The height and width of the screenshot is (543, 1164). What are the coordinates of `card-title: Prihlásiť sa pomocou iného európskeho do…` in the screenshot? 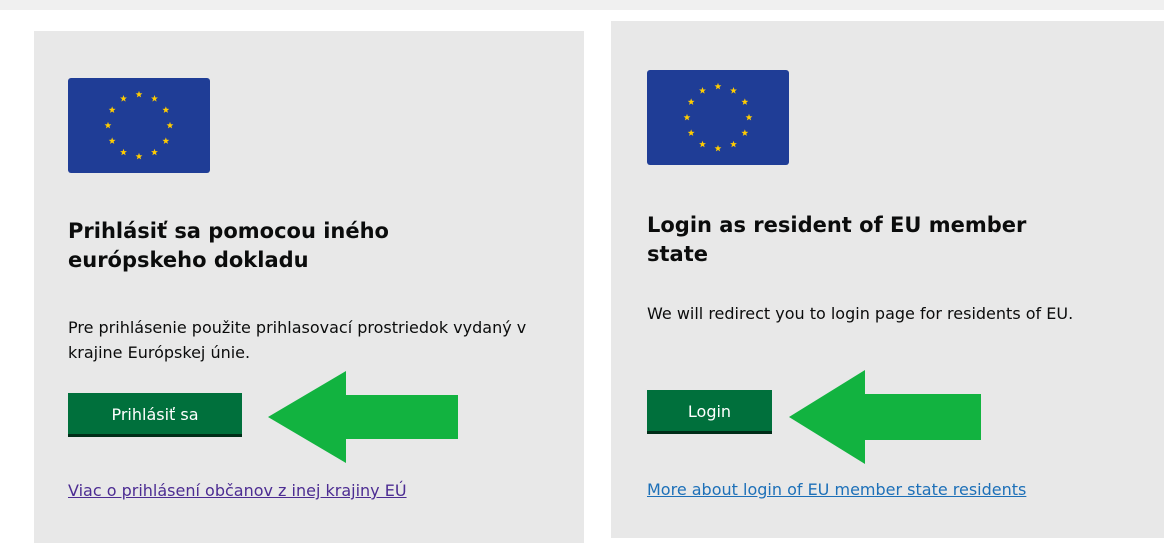 It's located at (228, 245).